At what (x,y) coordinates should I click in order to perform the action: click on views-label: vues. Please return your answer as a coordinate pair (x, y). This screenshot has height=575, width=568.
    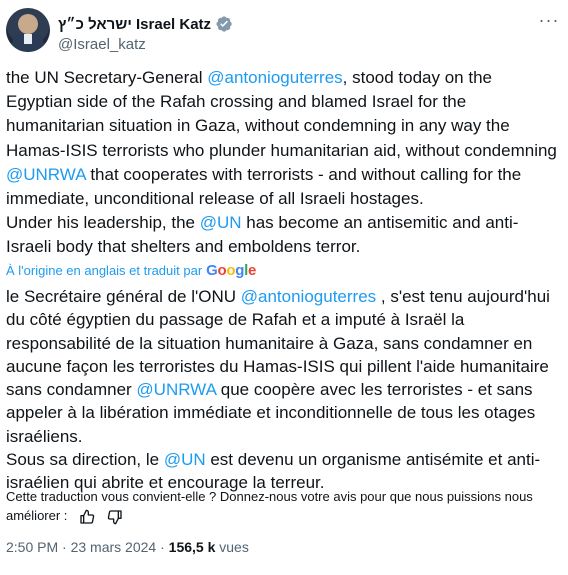
    Looking at the image, I should click on (232, 547).